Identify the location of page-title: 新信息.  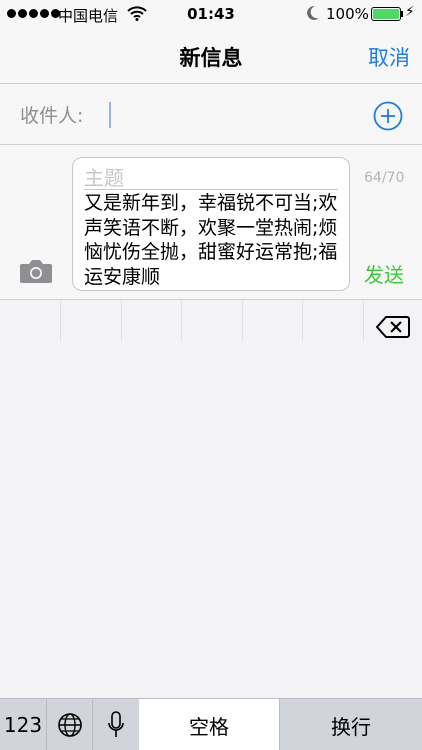
(211, 58).